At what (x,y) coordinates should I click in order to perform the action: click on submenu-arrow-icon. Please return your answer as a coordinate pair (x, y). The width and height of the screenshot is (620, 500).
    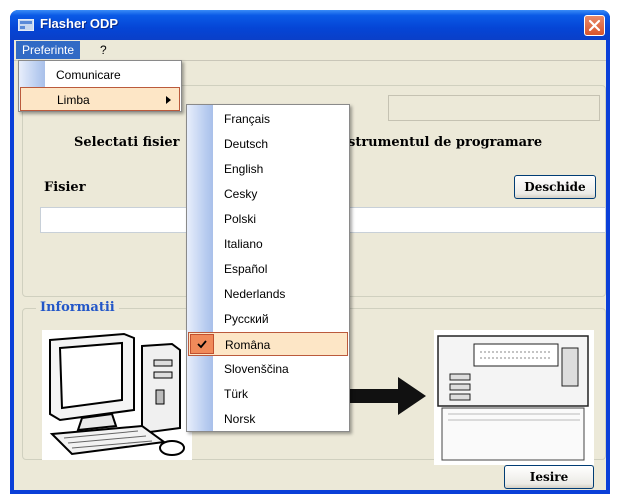
    Looking at the image, I should click on (168, 100).